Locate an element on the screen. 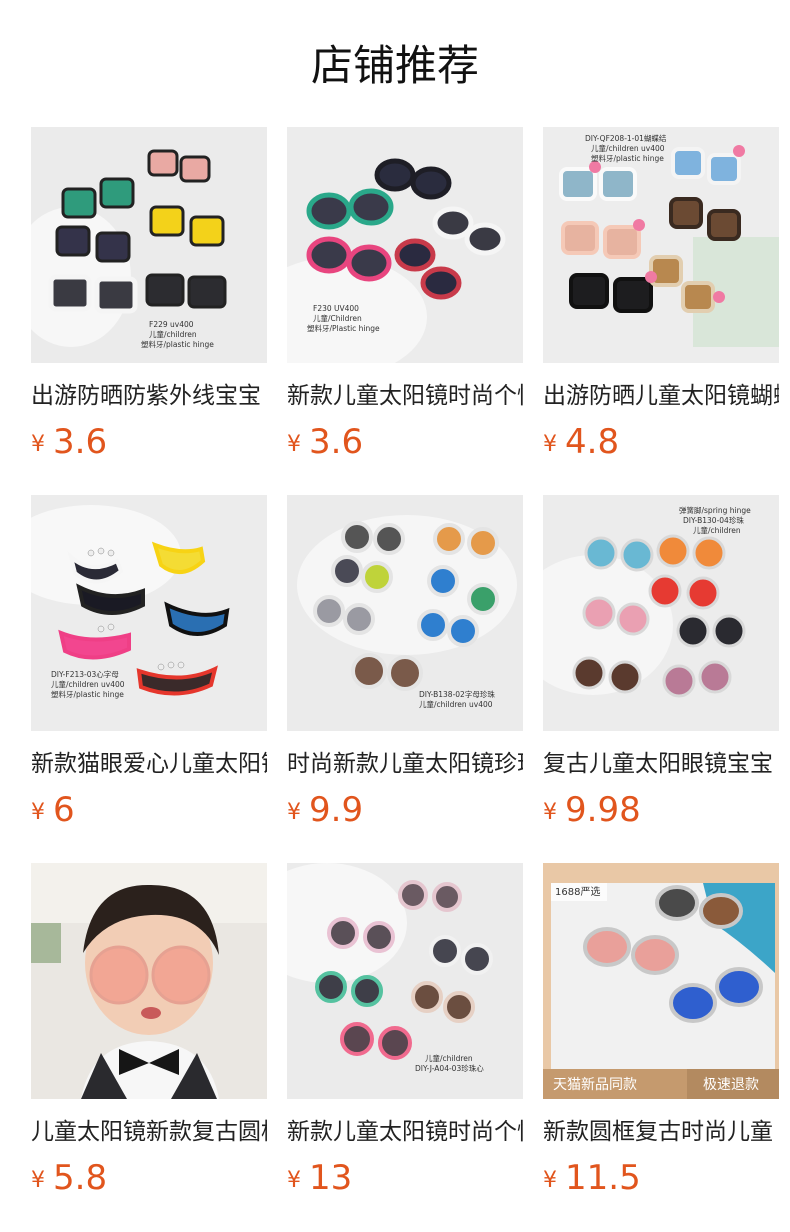 The image size is (790, 1232). child-with-sunglasses-photo is located at coordinates (149, 981).